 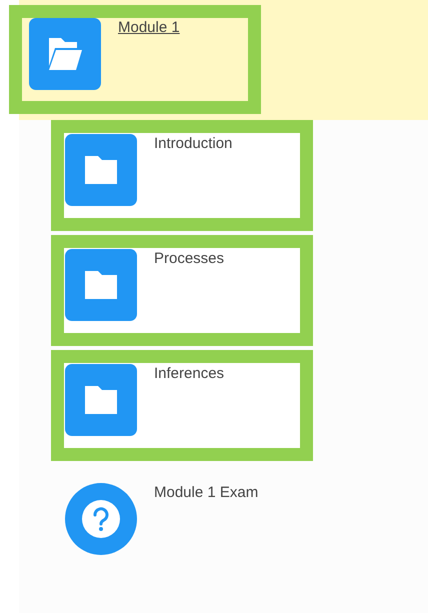 I want to click on item-title: Introduction, so click(x=193, y=143).